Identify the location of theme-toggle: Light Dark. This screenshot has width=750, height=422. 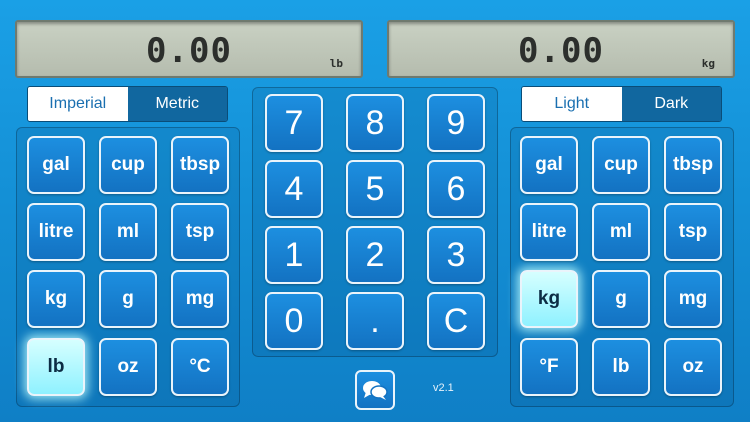
(621, 104).